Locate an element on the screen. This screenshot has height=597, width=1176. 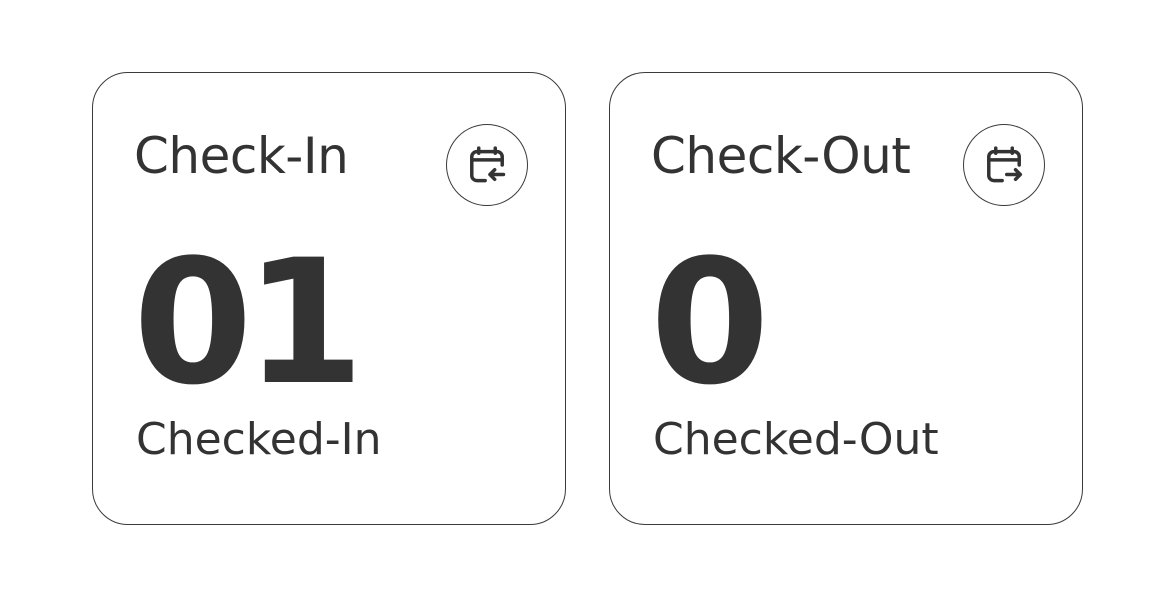
calendar-checkin-icon is located at coordinates (488, 164).